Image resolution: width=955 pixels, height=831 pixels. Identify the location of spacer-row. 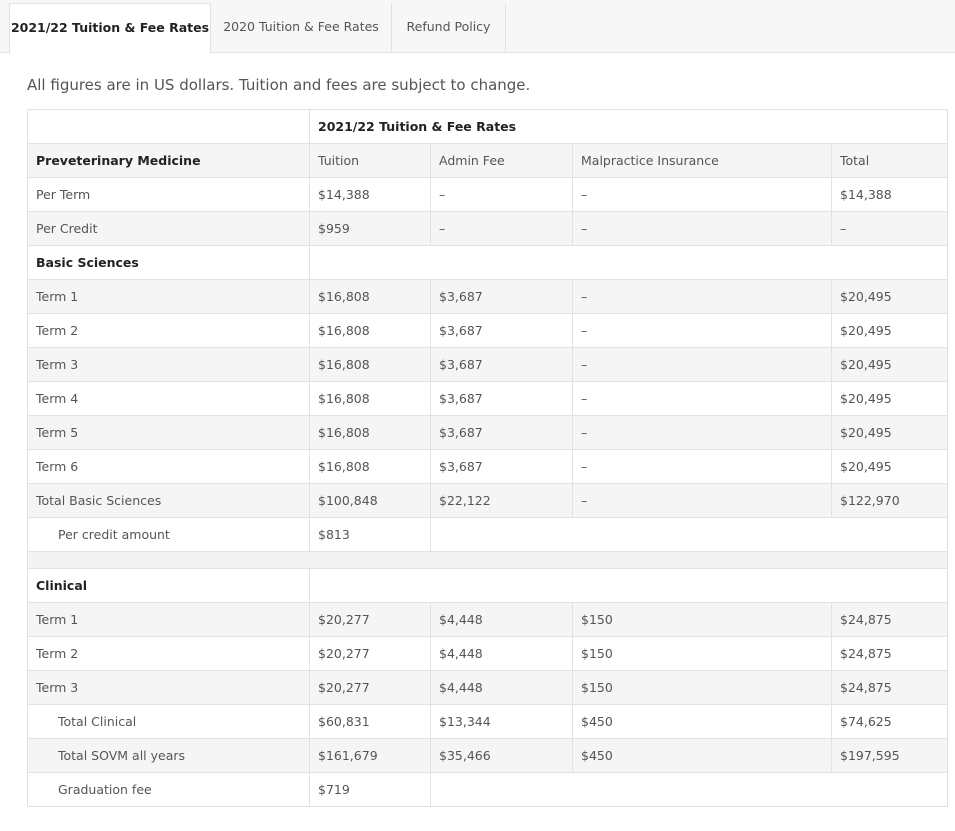
(487, 560).